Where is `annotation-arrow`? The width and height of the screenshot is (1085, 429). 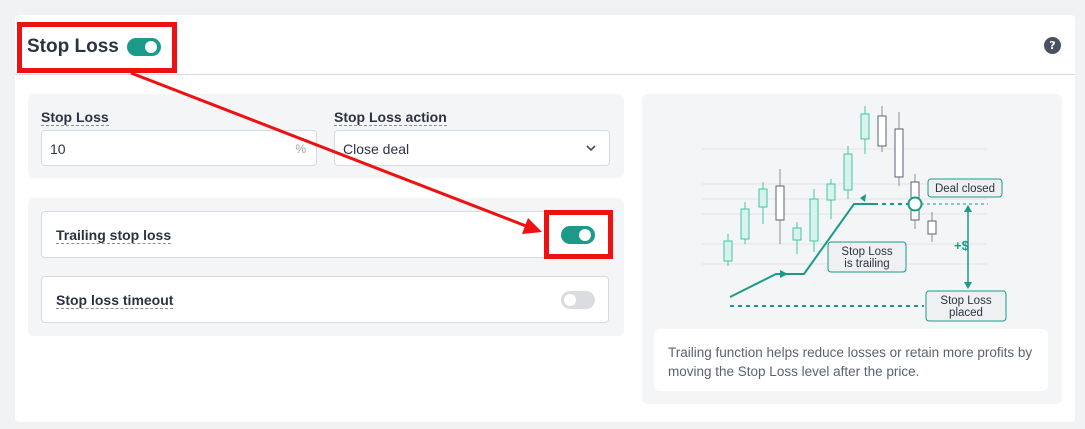 annotation-arrow is located at coordinates (336, 152).